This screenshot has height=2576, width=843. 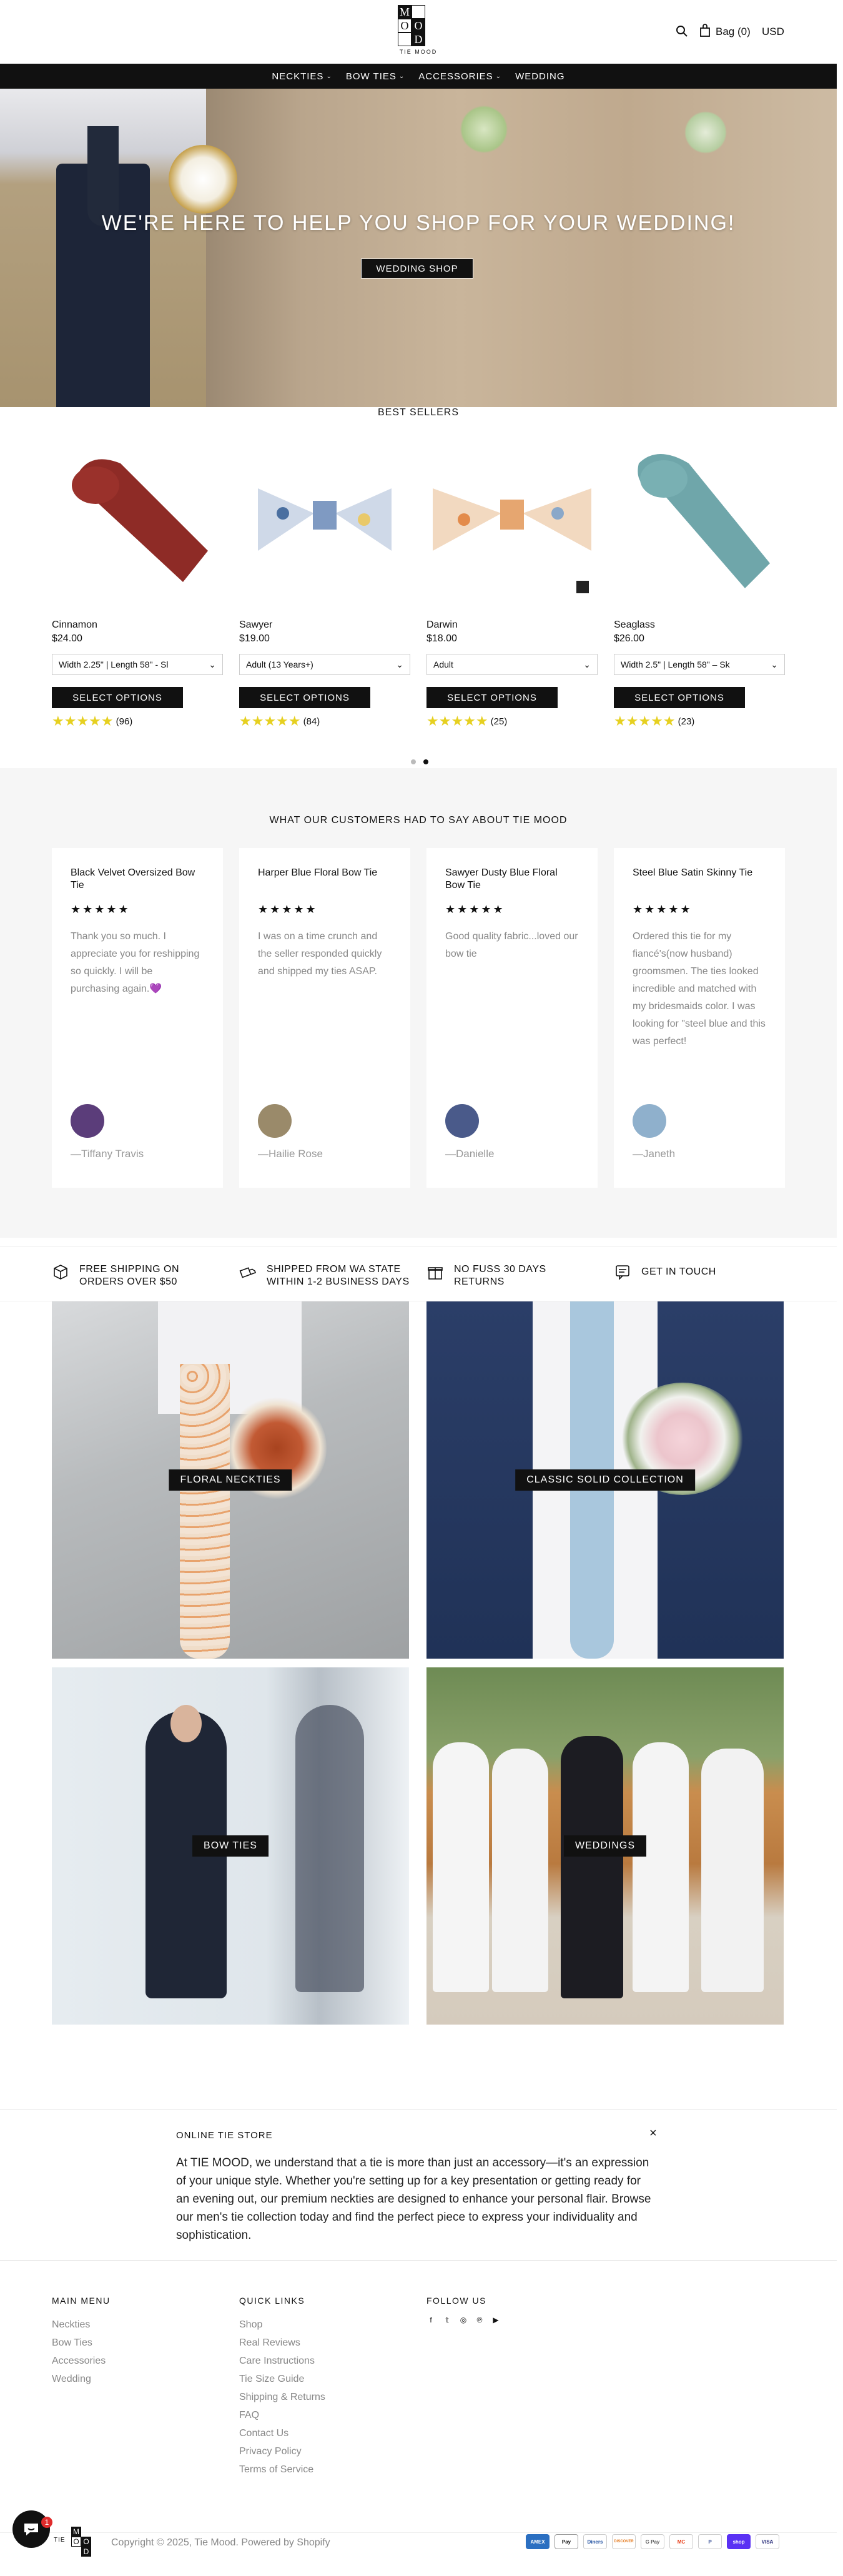 I want to click on bow-tie-image, so click(x=512, y=541).